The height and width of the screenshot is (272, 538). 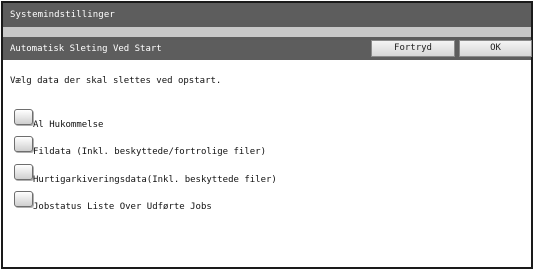 I want to click on page-title: Automatisk Sleting Ved Start, so click(x=86, y=49).